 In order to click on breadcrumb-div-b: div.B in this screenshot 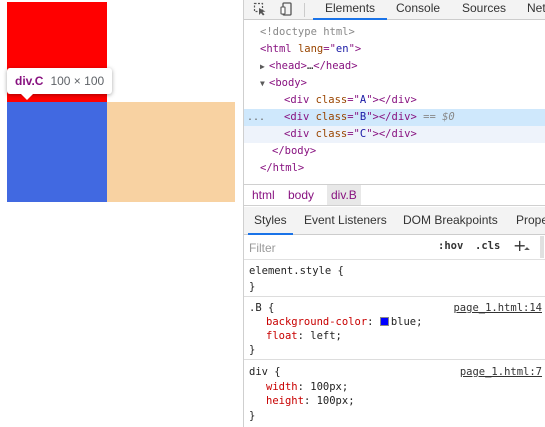, I will do `click(344, 195)`.